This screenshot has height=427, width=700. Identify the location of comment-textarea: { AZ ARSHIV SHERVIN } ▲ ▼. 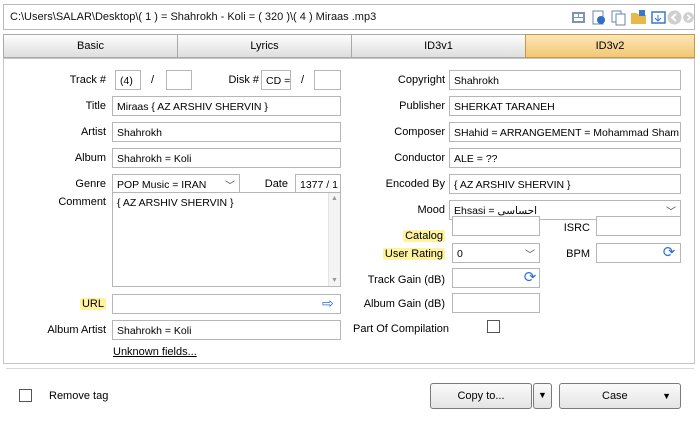
(226, 239).